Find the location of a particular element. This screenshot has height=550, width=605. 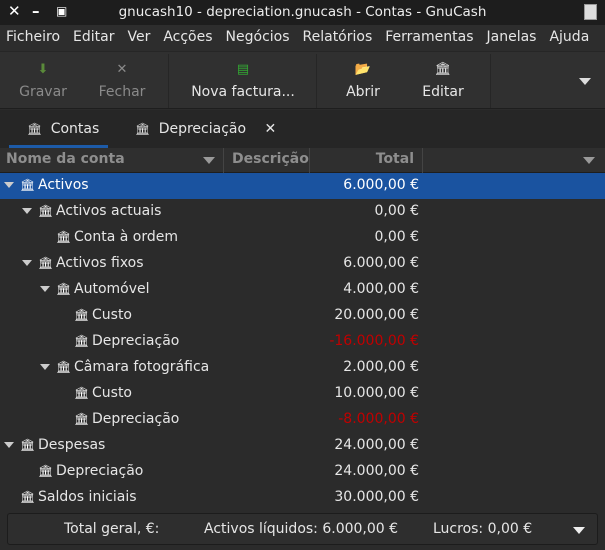

account-name: Activos is located at coordinates (63, 185).